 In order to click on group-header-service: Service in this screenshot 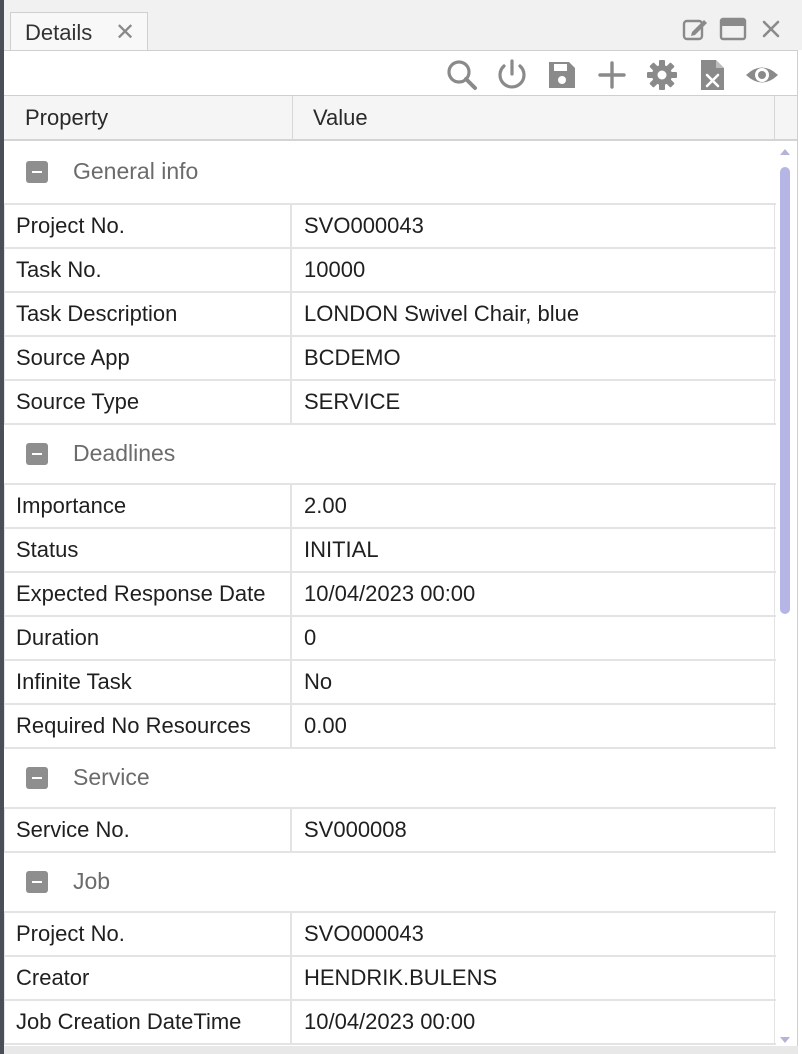, I will do `click(390, 778)`.